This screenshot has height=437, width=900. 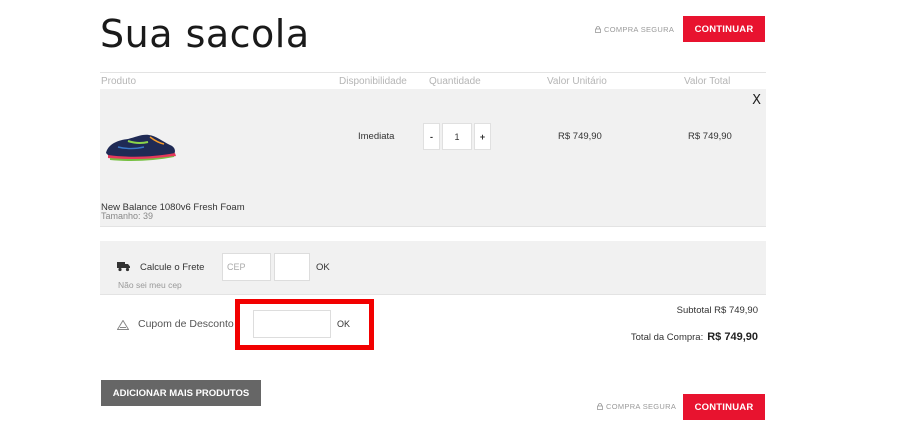 I want to click on column-header-quantity: Quantidade, so click(x=455, y=81).